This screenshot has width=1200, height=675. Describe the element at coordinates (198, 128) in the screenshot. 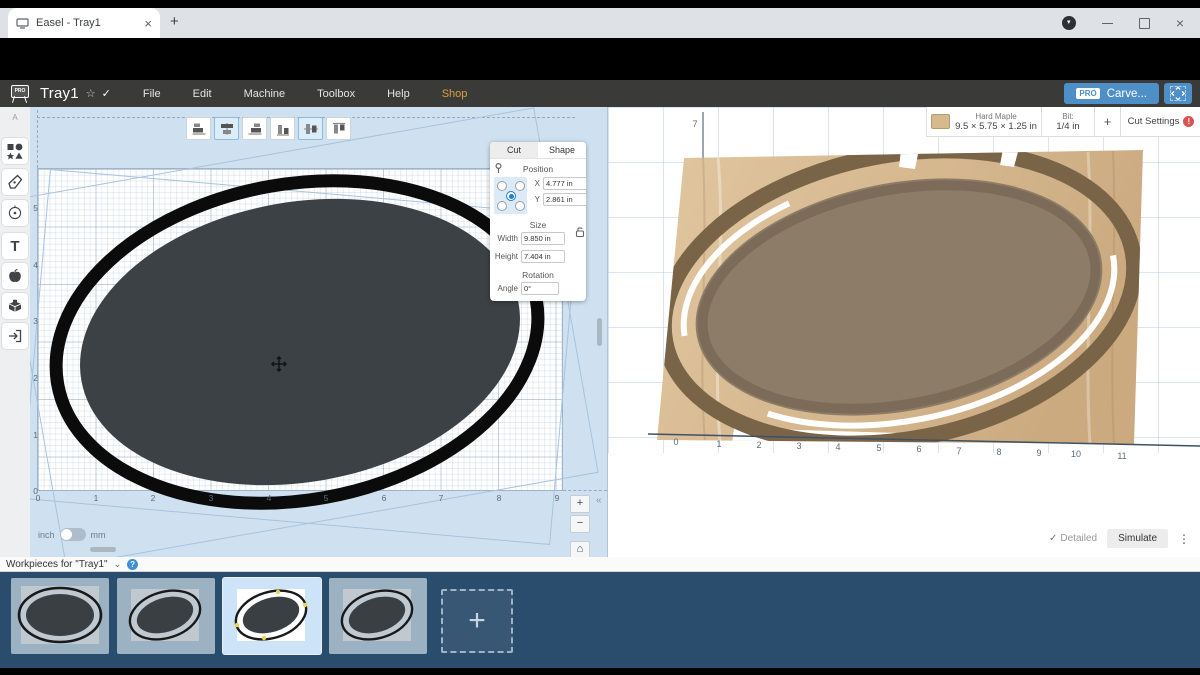

I see `align-left-button` at that location.